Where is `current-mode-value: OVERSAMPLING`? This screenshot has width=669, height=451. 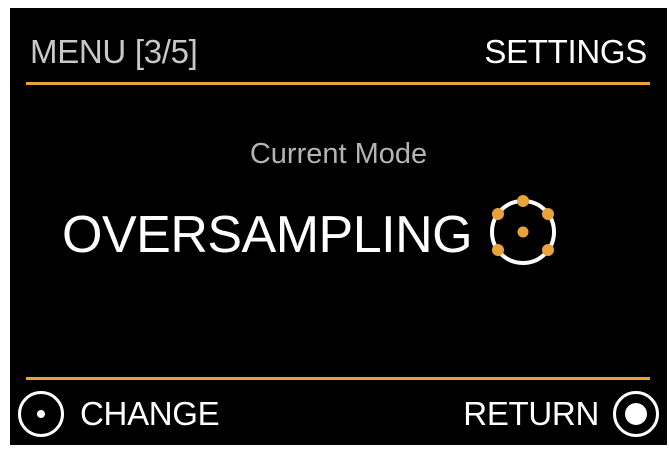 current-mode-value: OVERSAMPLING is located at coordinates (267, 235).